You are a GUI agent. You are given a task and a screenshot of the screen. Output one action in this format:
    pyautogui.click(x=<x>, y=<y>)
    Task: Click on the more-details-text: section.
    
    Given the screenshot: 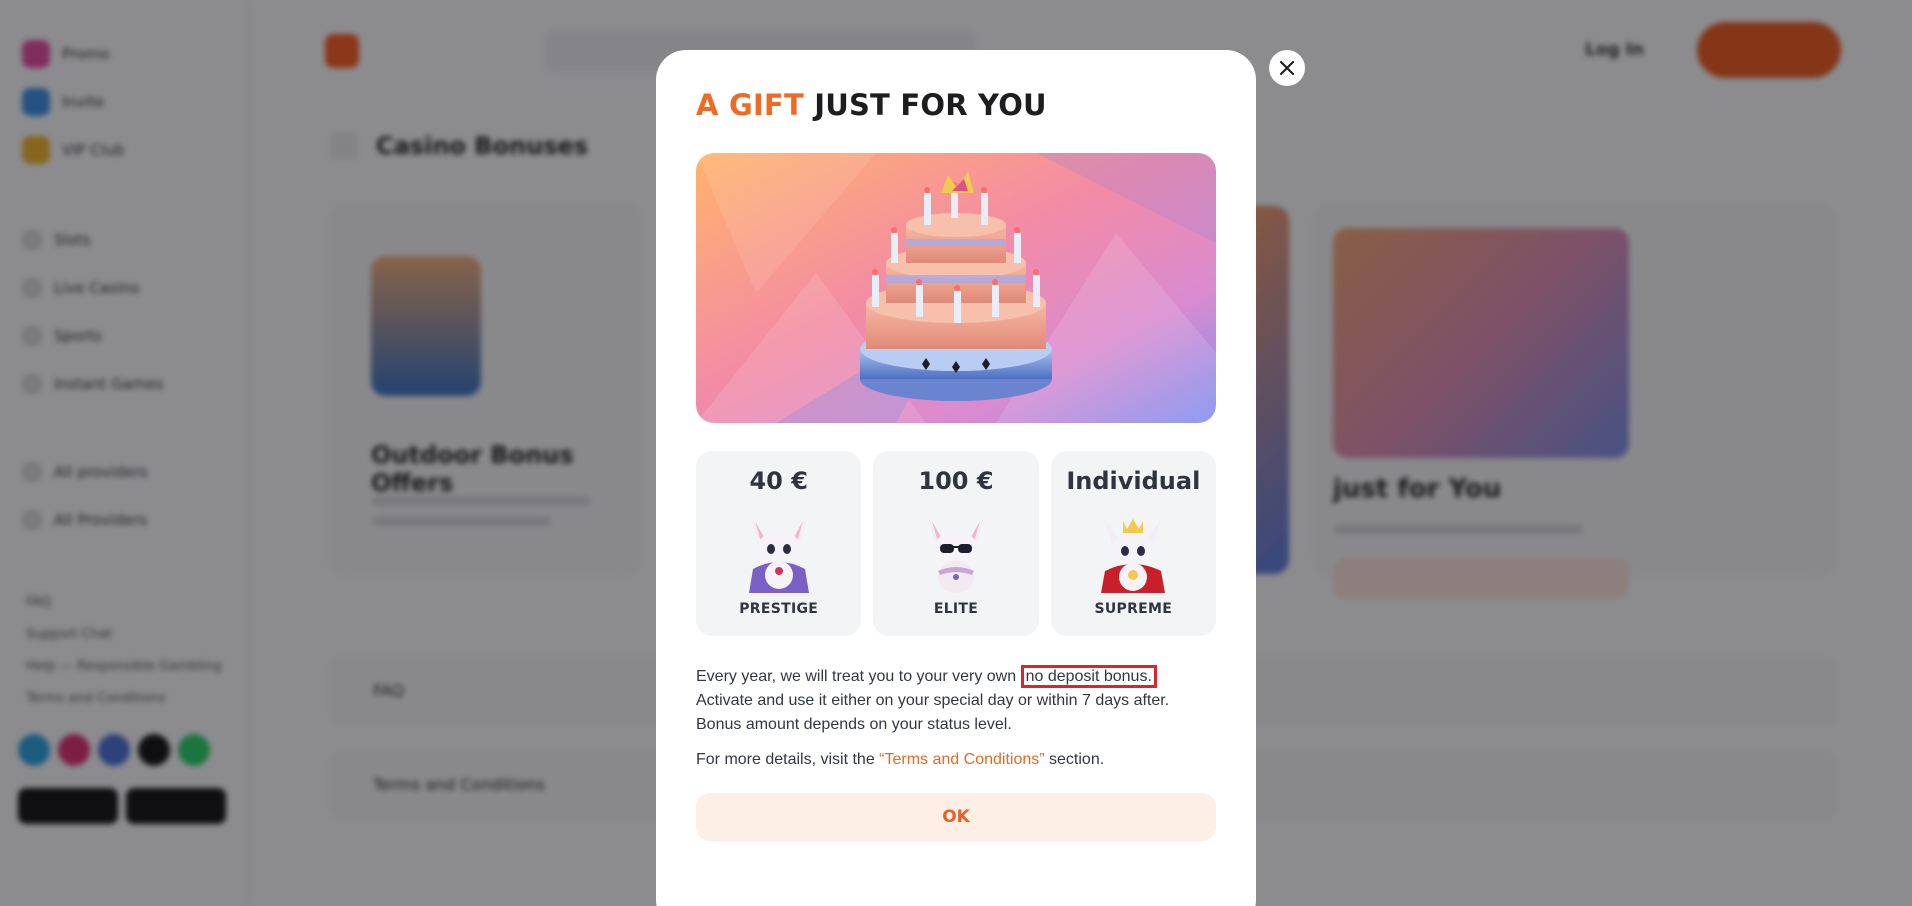 What is the action you would take?
    pyautogui.click(x=1074, y=759)
    